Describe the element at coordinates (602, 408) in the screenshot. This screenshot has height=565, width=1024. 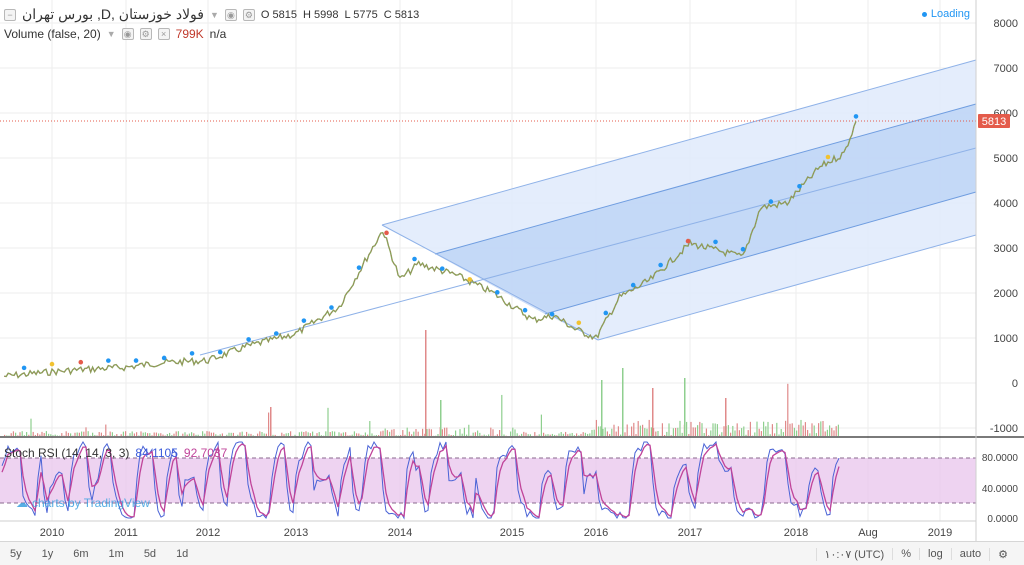
I see `volume-spike-bar` at that location.